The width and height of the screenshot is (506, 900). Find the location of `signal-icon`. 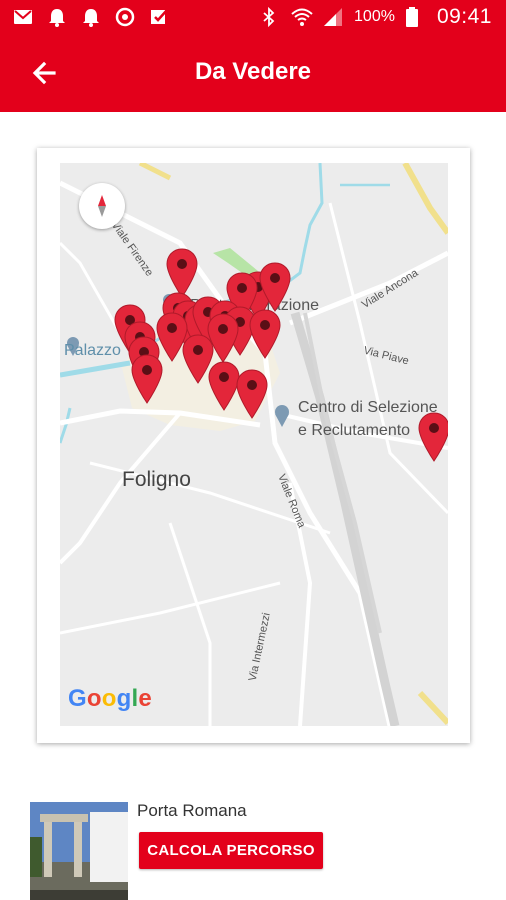

signal-icon is located at coordinates (333, 17).